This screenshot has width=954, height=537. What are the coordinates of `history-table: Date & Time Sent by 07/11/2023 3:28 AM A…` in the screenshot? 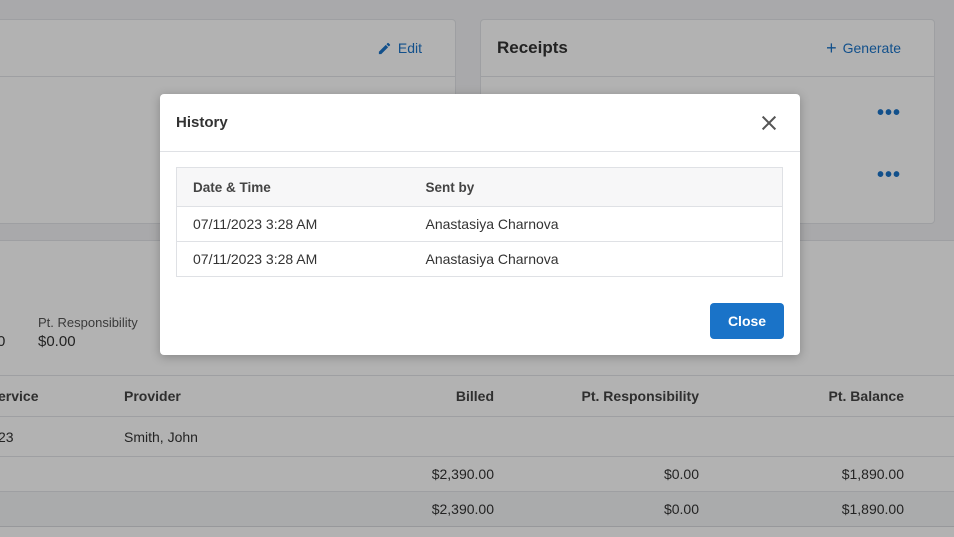 It's located at (479, 222).